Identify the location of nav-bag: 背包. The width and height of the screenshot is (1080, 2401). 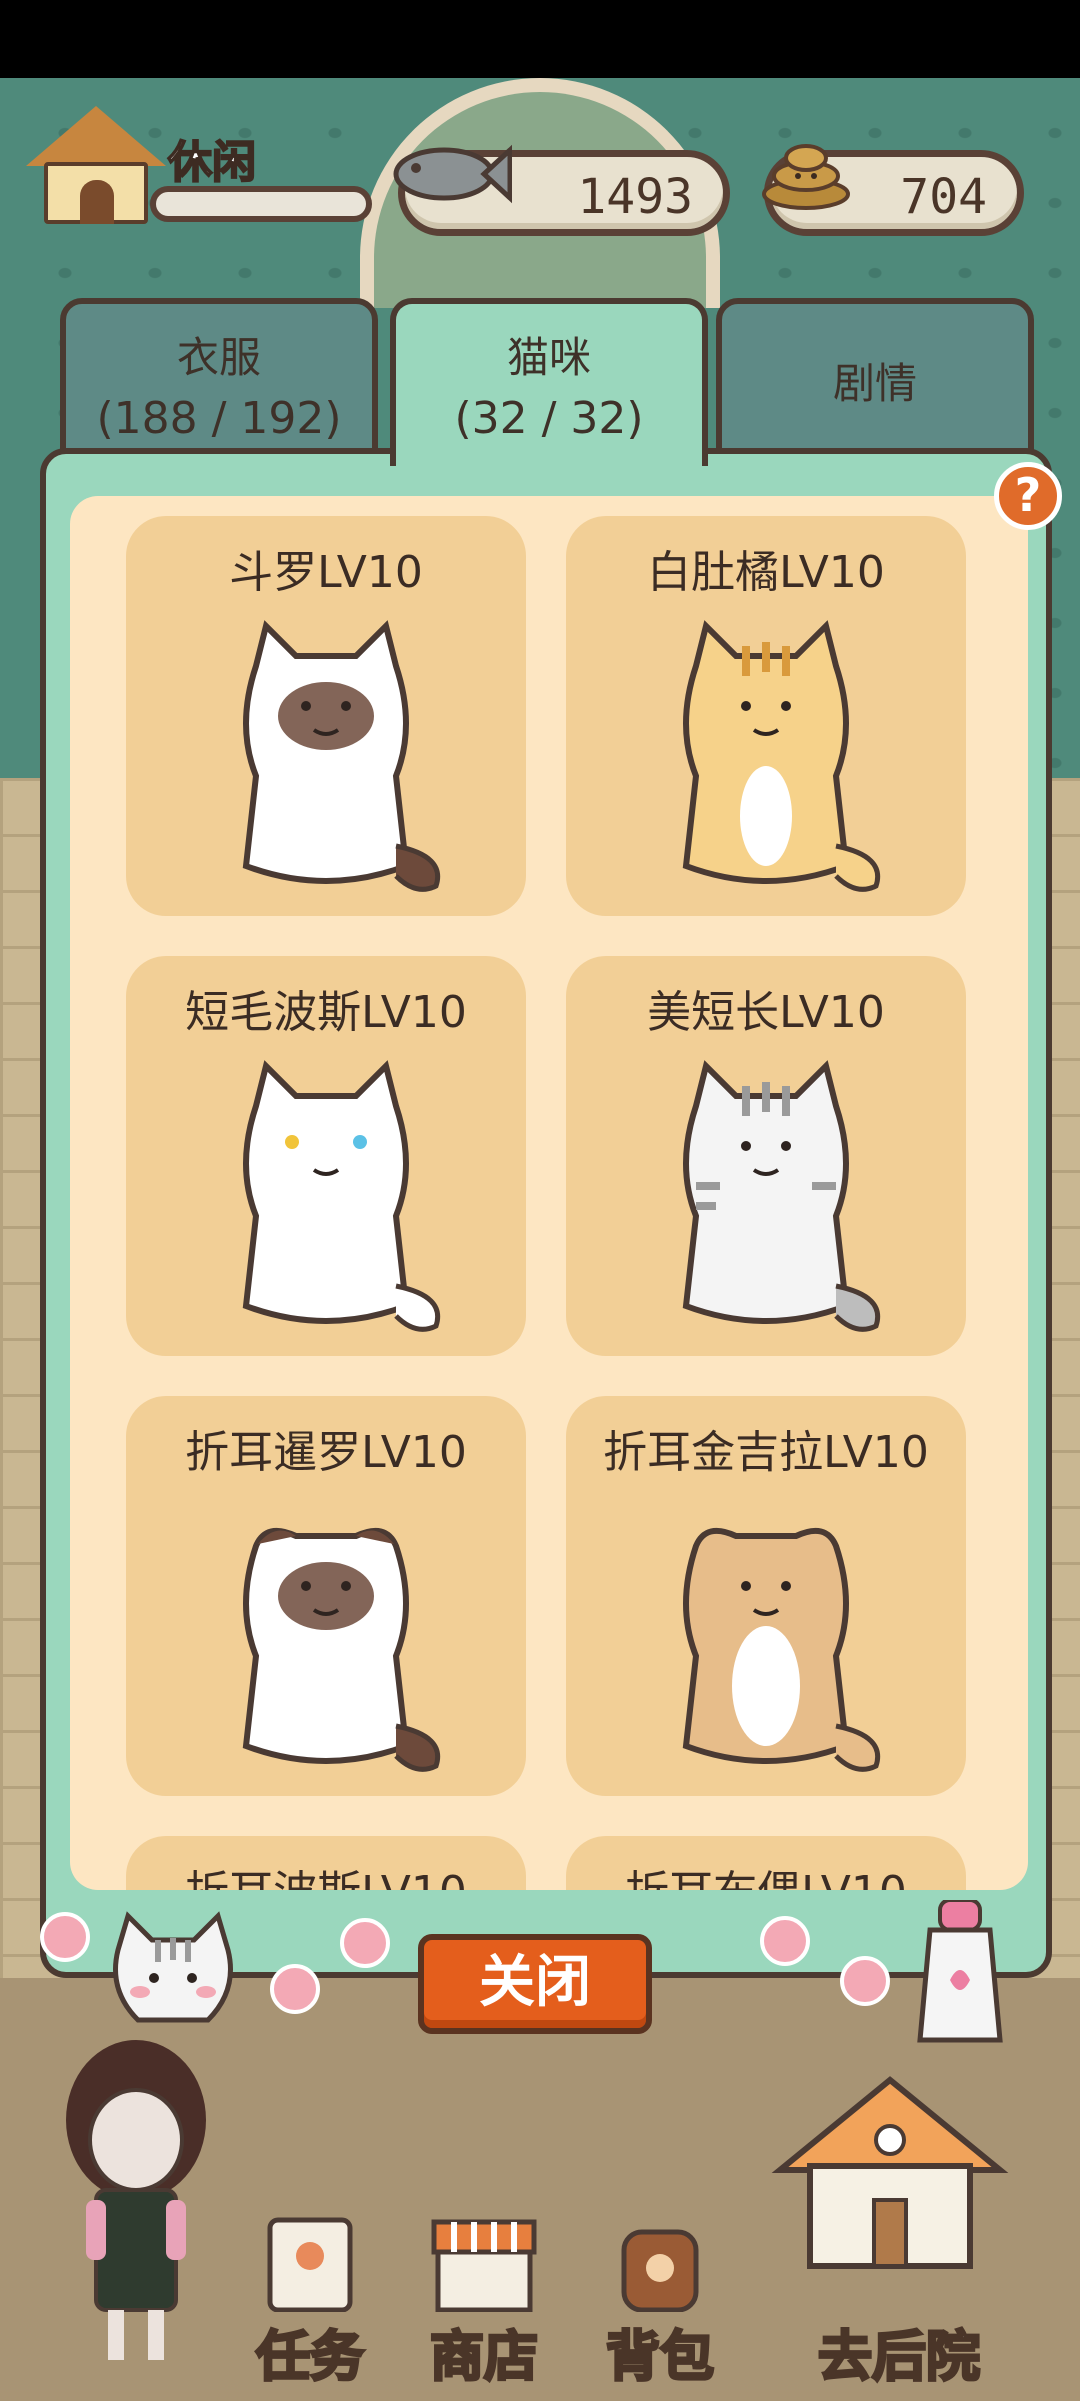
(660, 2301).